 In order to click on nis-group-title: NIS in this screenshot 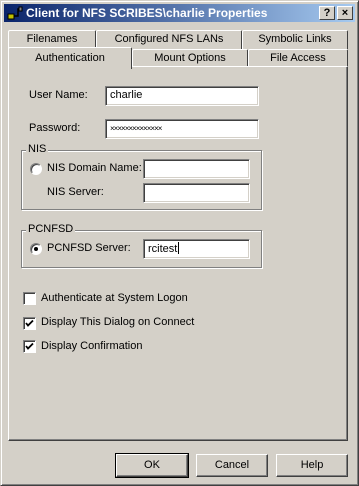, I will do `click(37, 149)`.